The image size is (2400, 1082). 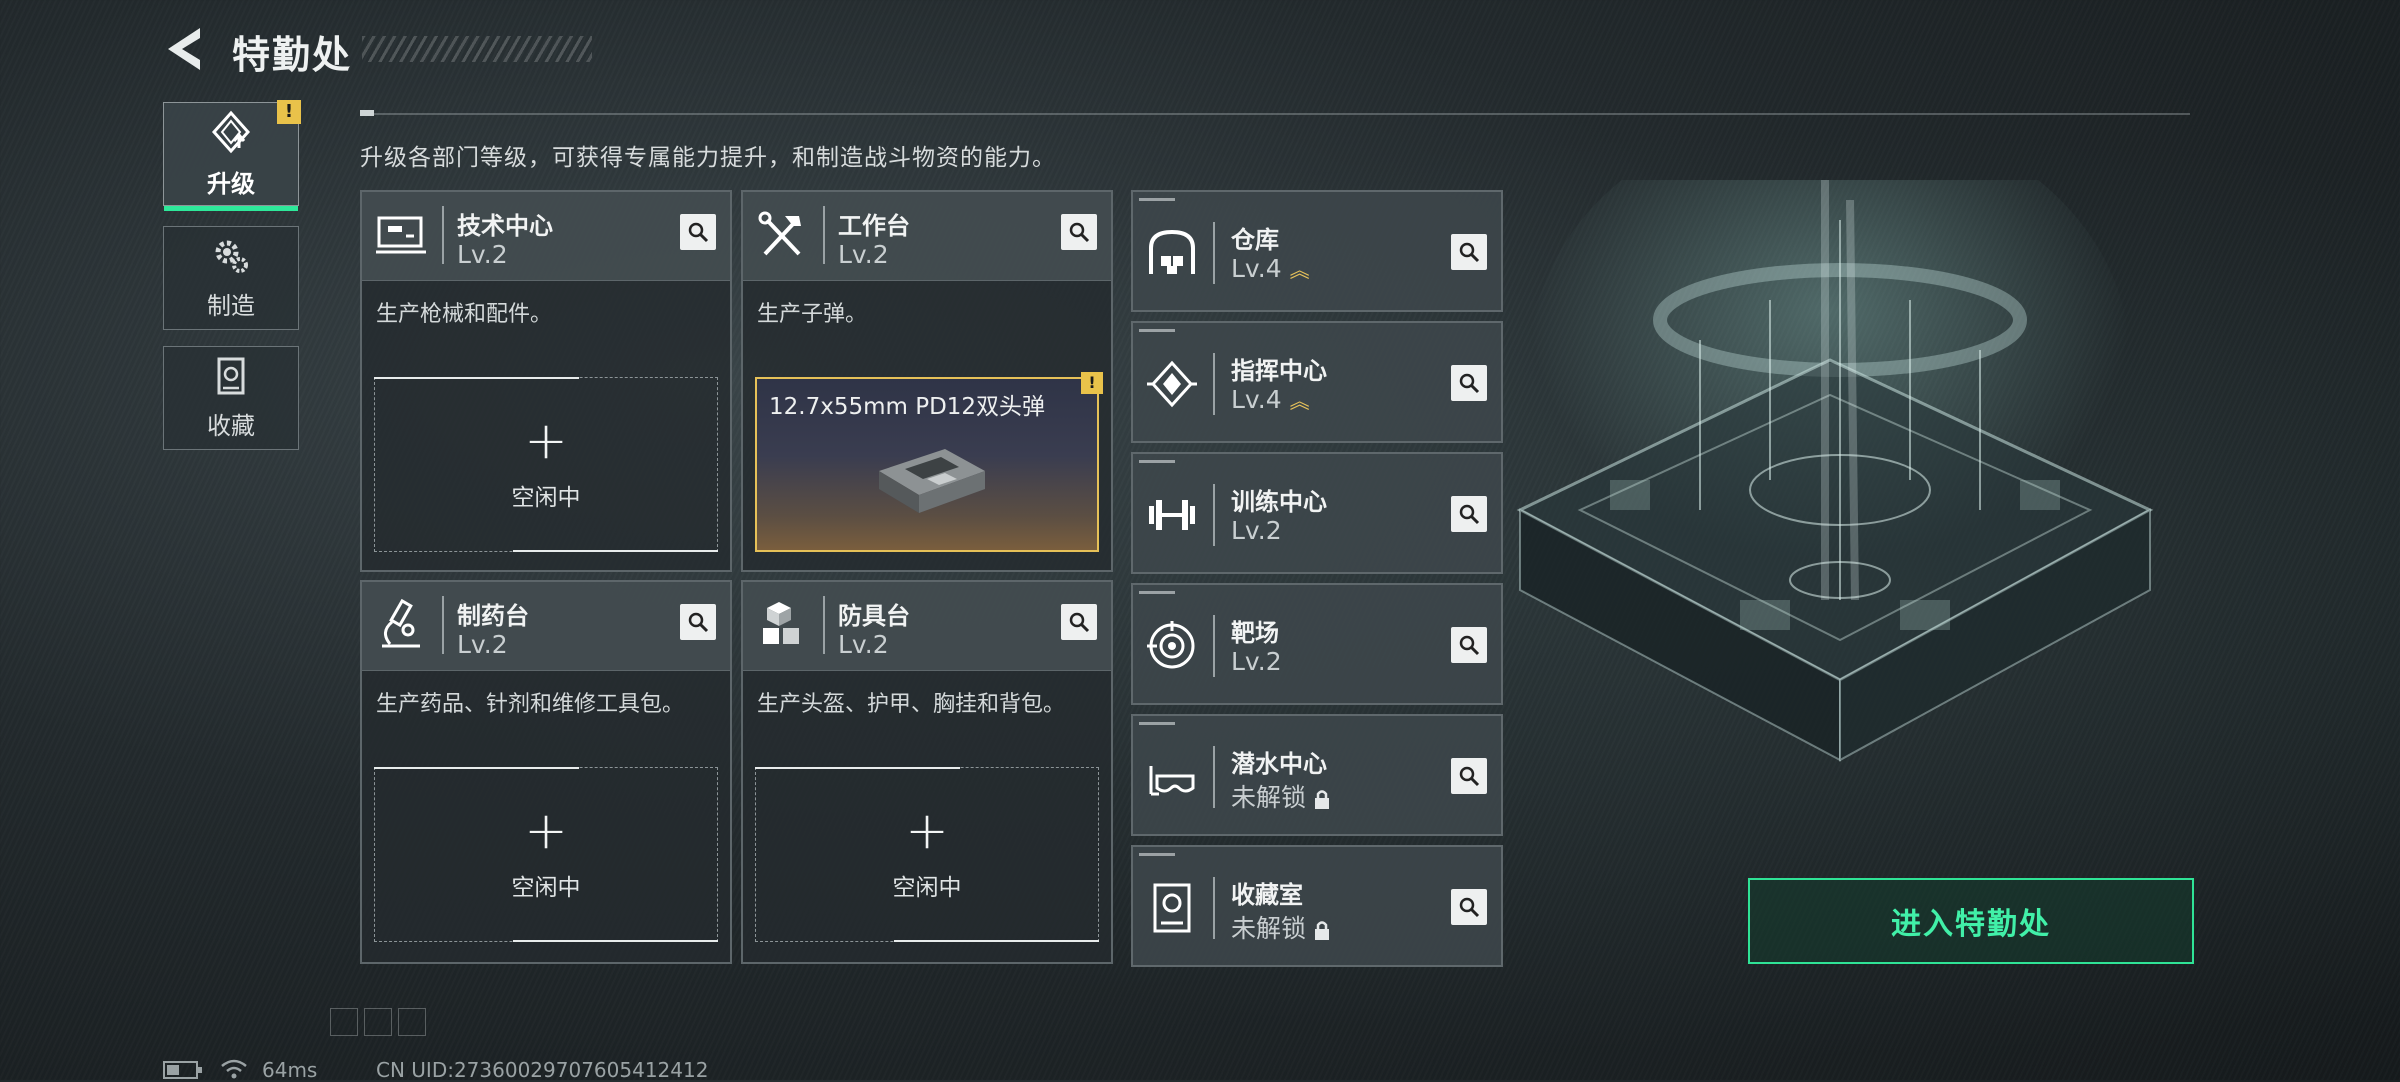 What do you see at coordinates (401, 623) in the screenshot?
I see `microscope-icon` at bounding box center [401, 623].